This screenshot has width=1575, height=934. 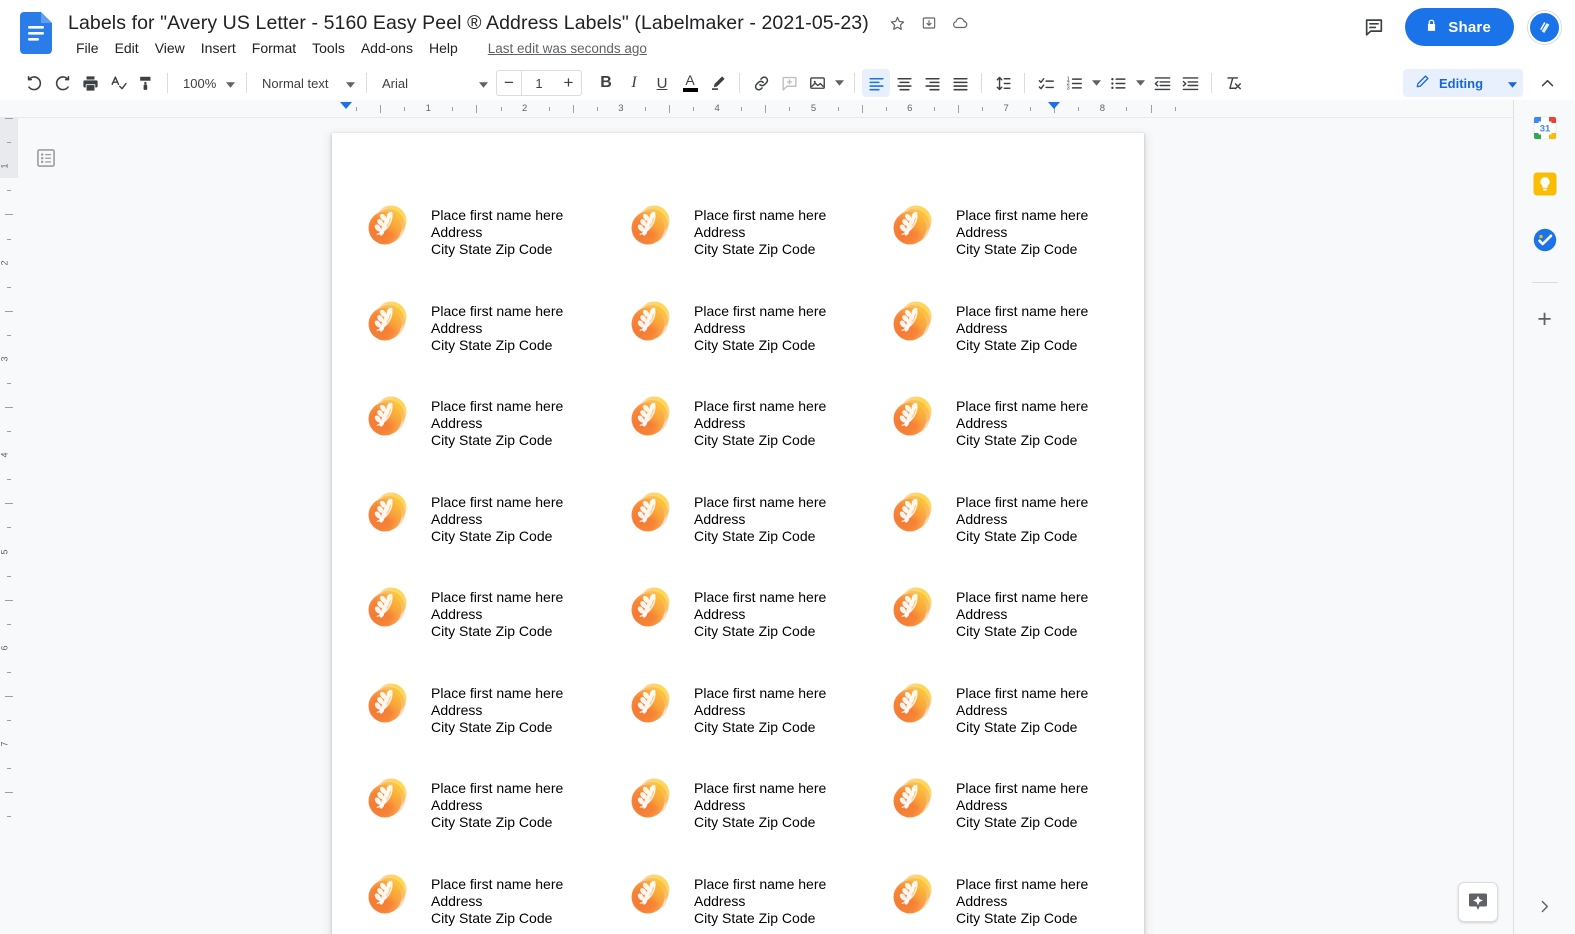 What do you see at coordinates (1545, 319) in the screenshot?
I see `add-sidebar-app-button: +` at bounding box center [1545, 319].